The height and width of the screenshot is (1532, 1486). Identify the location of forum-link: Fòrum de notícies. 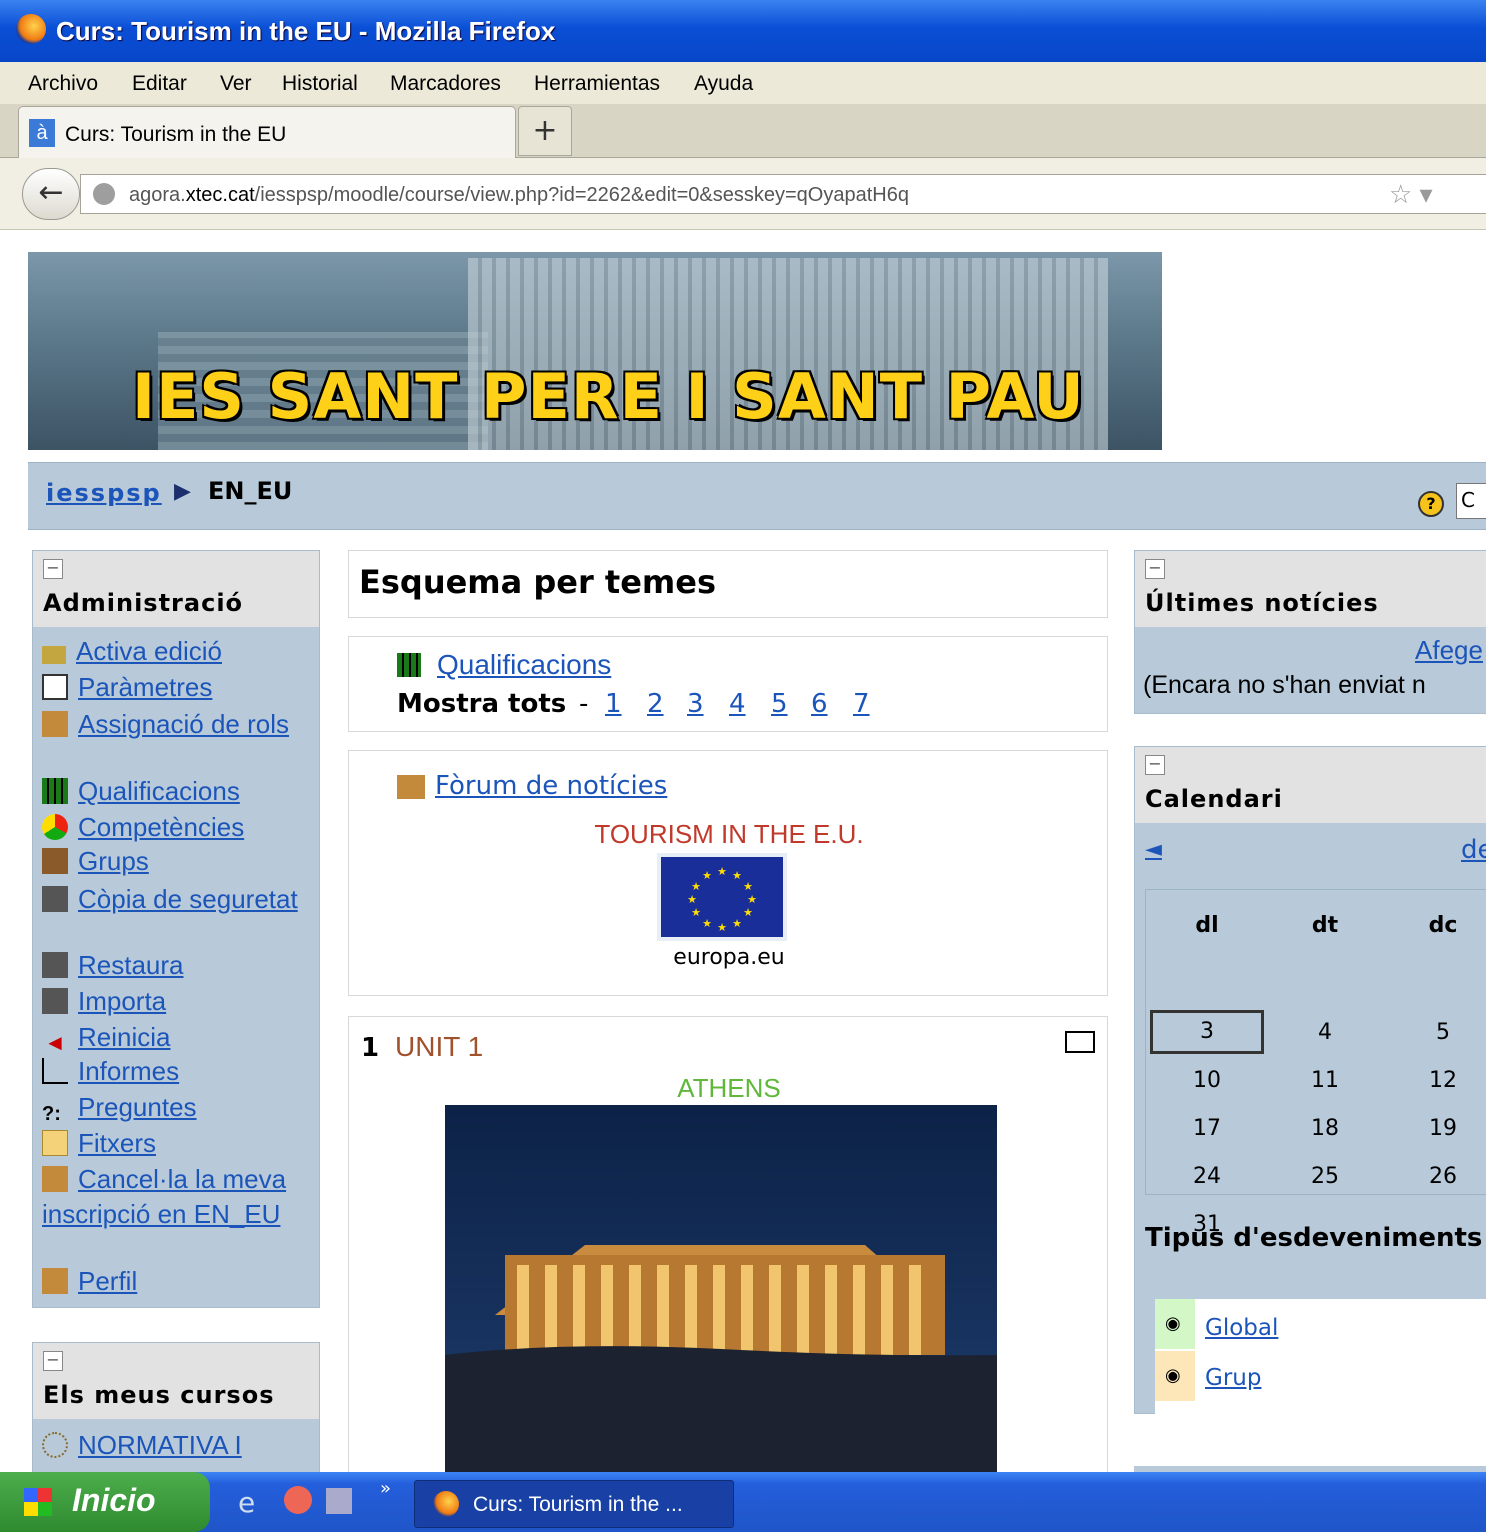
(551, 786).